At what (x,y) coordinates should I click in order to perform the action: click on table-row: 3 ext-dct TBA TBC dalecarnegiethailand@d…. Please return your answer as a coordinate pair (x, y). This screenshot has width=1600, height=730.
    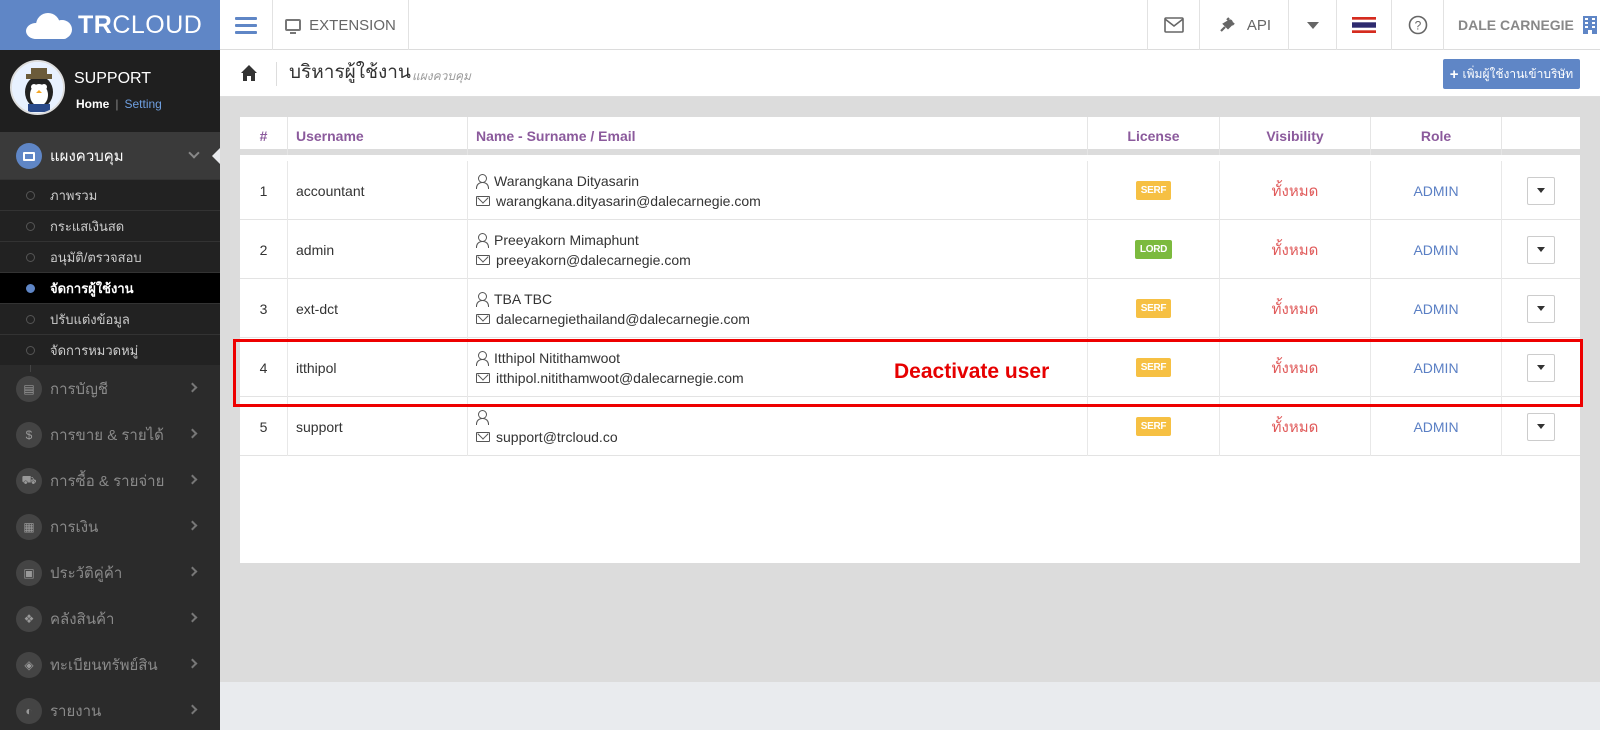
    Looking at the image, I should click on (910, 308).